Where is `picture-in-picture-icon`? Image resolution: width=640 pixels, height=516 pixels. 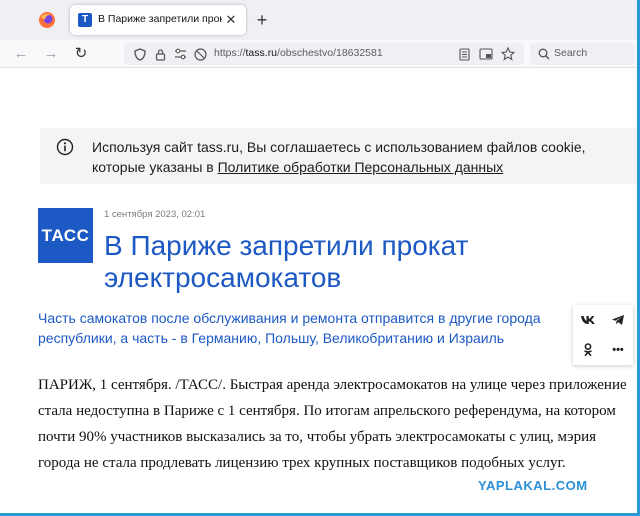
picture-in-picture-icon is located at coordinates (486, 54).